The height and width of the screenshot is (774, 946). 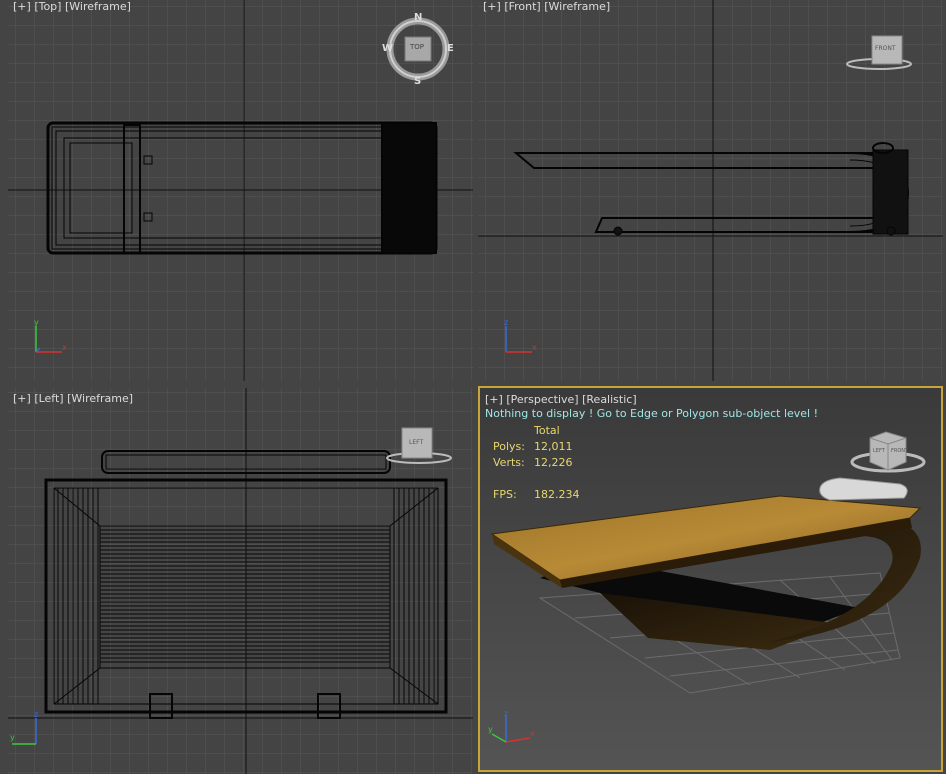 I want to click on viewport-view-menu: [Left], so click(x=48, y=398).